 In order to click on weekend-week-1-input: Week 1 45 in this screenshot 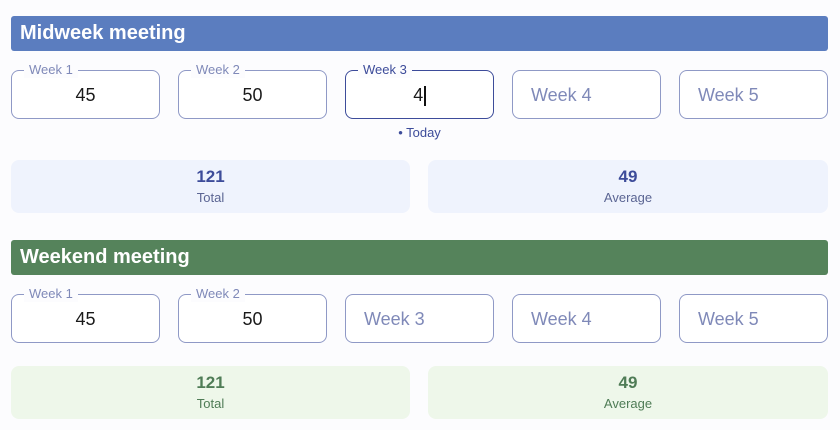, I will do `click(85, 314)`.